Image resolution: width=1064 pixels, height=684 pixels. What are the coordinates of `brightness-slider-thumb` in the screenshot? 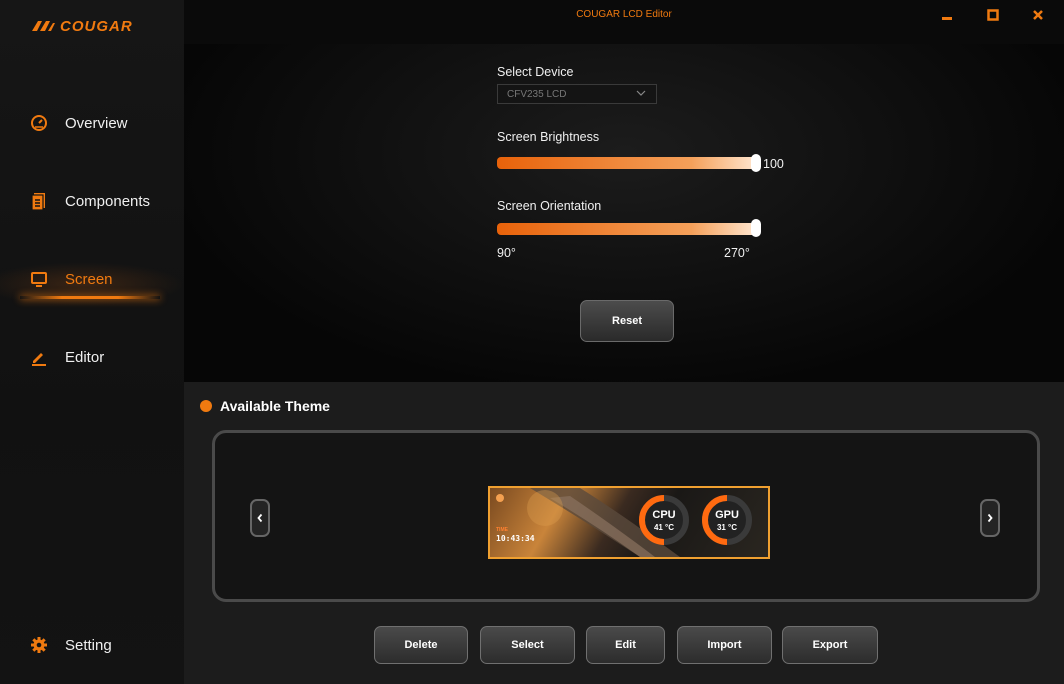 It's located at (756, 163).